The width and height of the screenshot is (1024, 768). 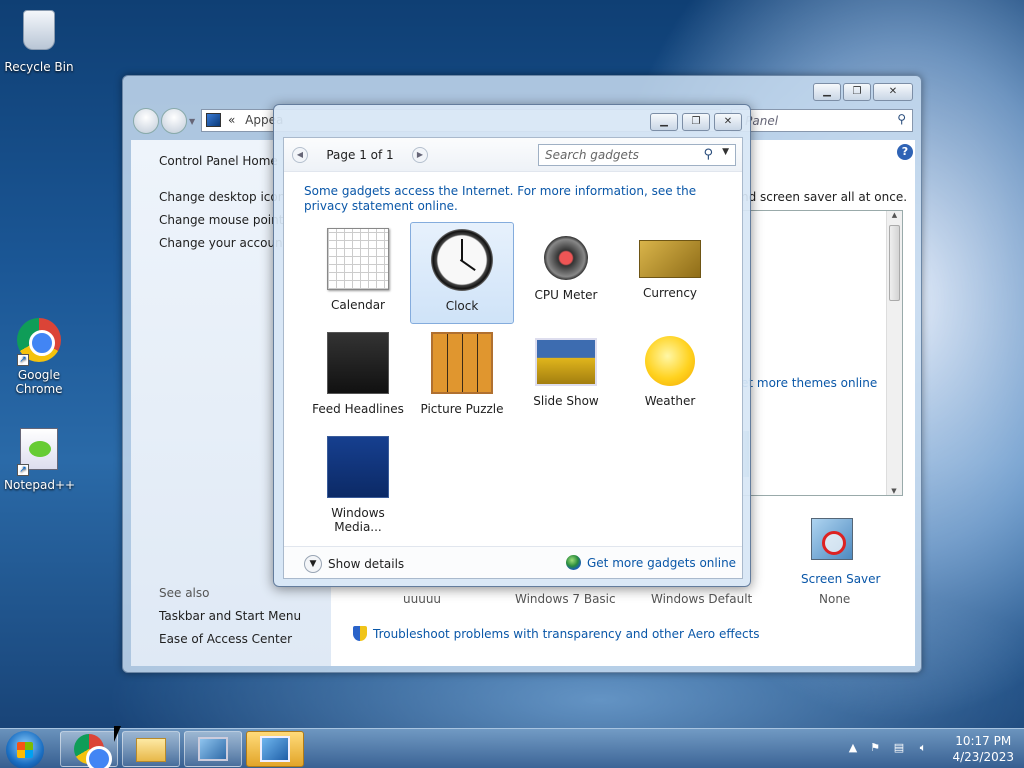 What do you see at coordinates (565, 599) in the screenshot?
I see `theme-name: Windows 7 Basic` at bounding box center [565, 599].